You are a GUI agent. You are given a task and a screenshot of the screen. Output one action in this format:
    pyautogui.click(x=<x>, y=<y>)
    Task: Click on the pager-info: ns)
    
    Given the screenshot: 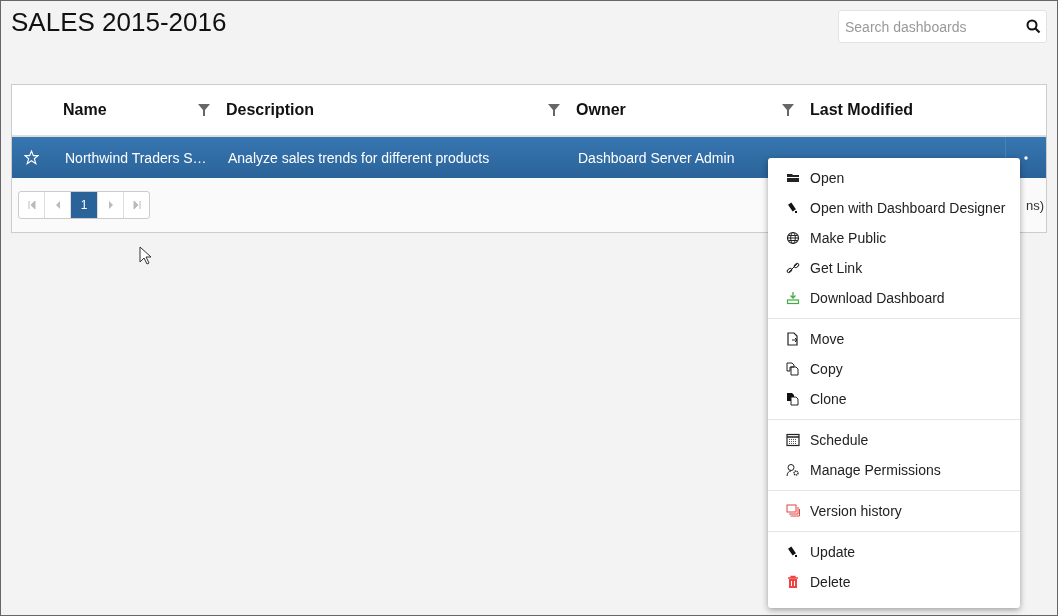 What is the action you would take?
    pyautogui.click(x=1034, y=205)
    